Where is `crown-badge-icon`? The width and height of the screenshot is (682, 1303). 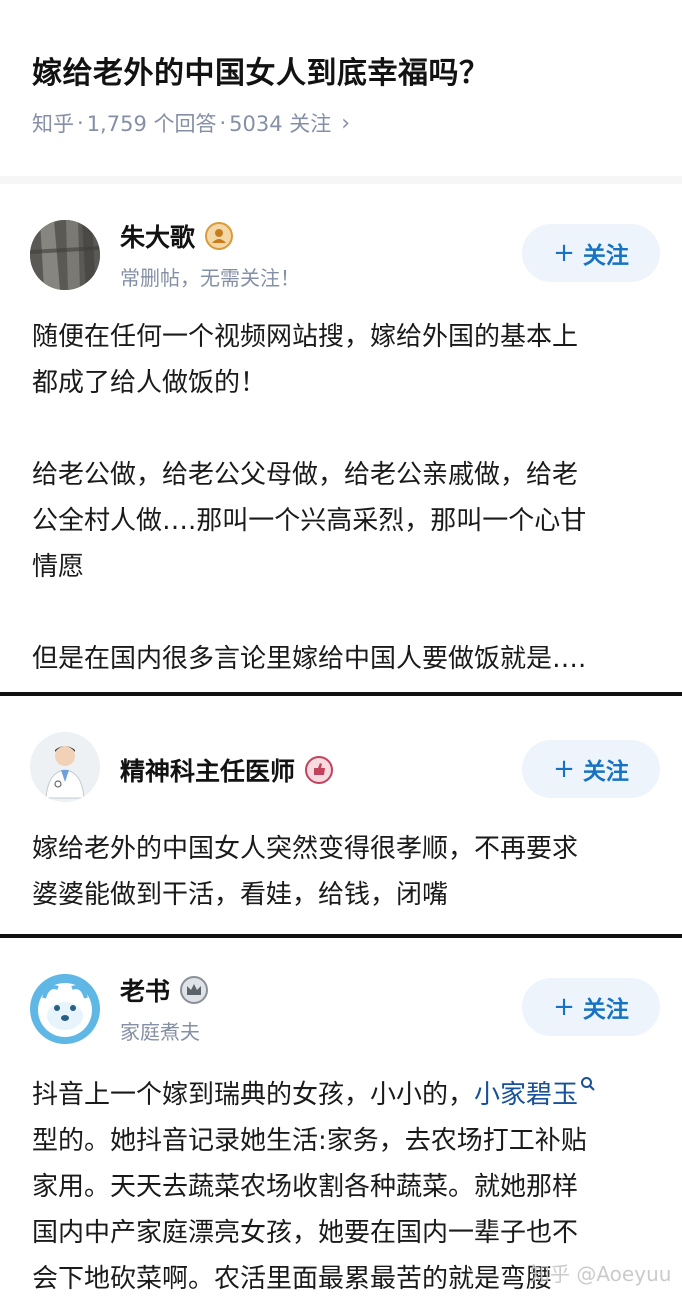 crown-badge-icon is located at coordinates (194, 990).